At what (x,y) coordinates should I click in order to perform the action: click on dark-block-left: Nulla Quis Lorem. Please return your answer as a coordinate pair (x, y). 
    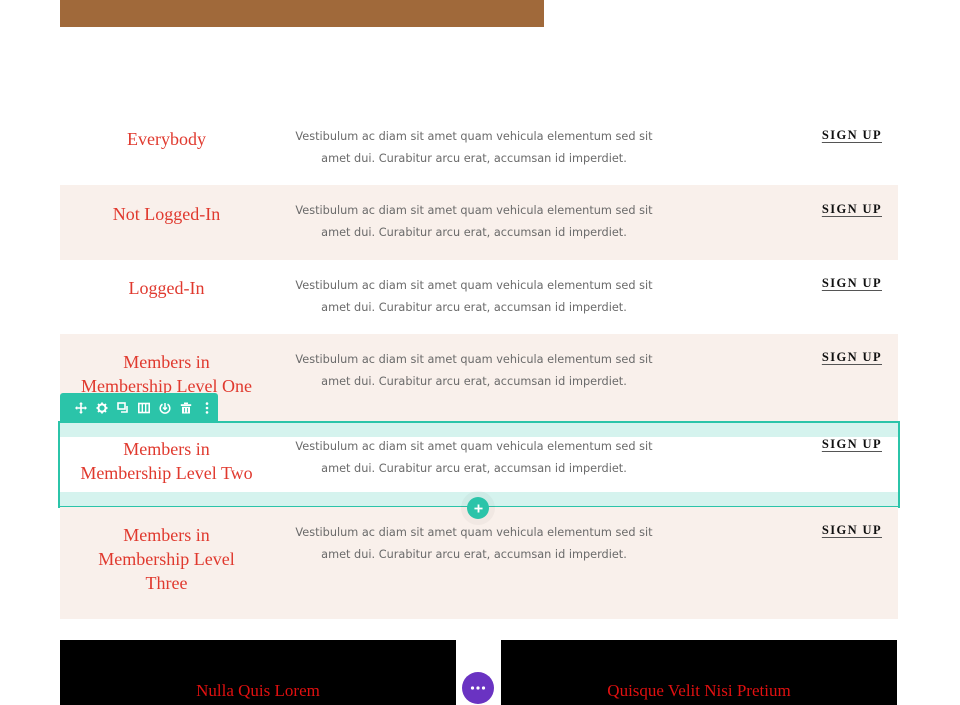
    Looking at the image, I should click on (258, 672).